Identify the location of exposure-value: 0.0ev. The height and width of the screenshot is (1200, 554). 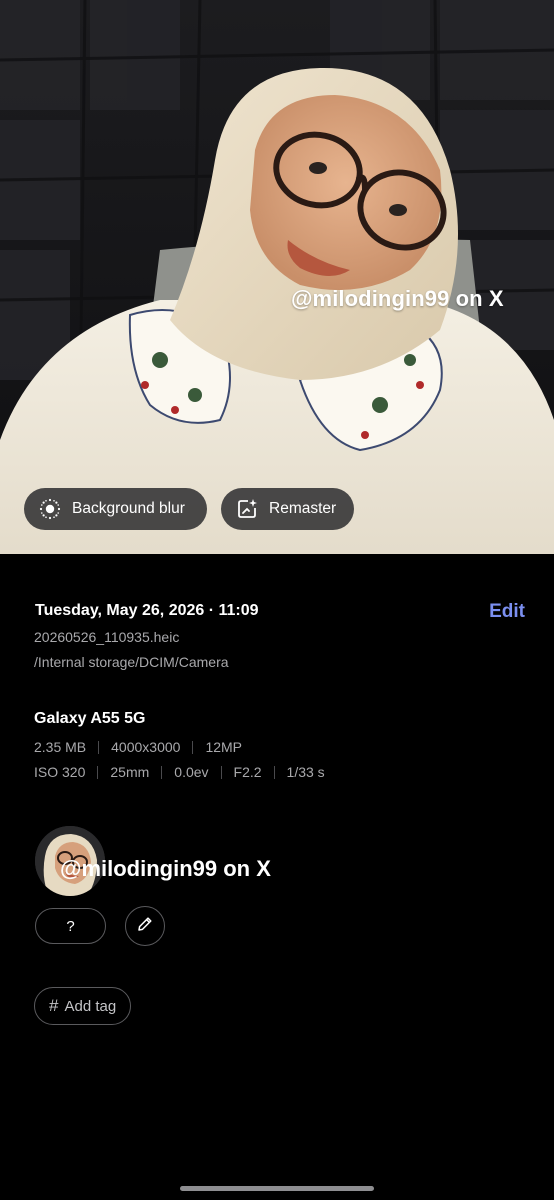
(191, 772).